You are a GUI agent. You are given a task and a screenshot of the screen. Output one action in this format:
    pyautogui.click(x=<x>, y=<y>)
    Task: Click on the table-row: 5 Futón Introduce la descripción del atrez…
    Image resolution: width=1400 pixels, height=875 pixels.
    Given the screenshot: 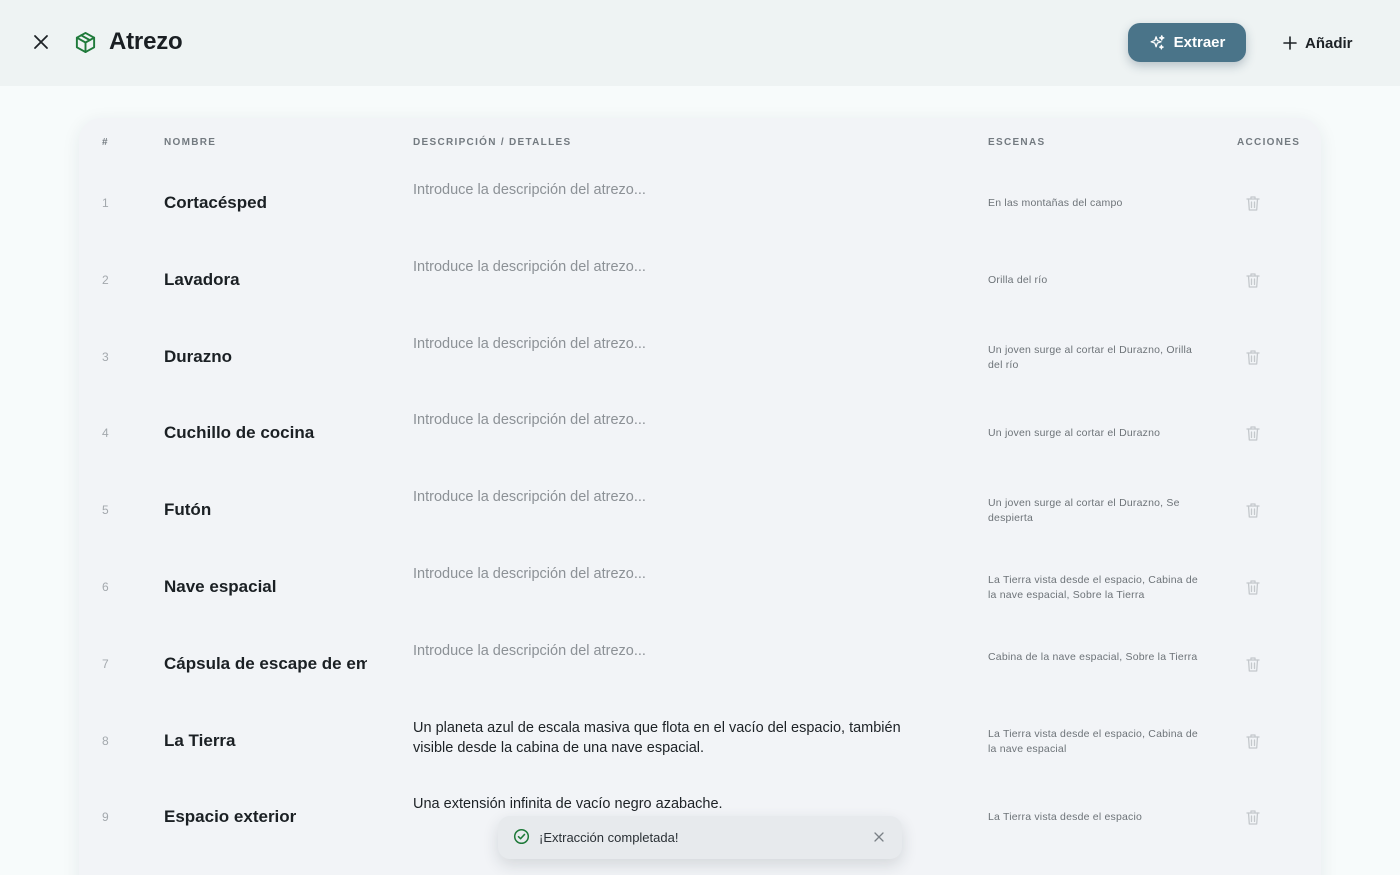 What is the action you would take?
    pyautogui.click(x=700, y=510)
    